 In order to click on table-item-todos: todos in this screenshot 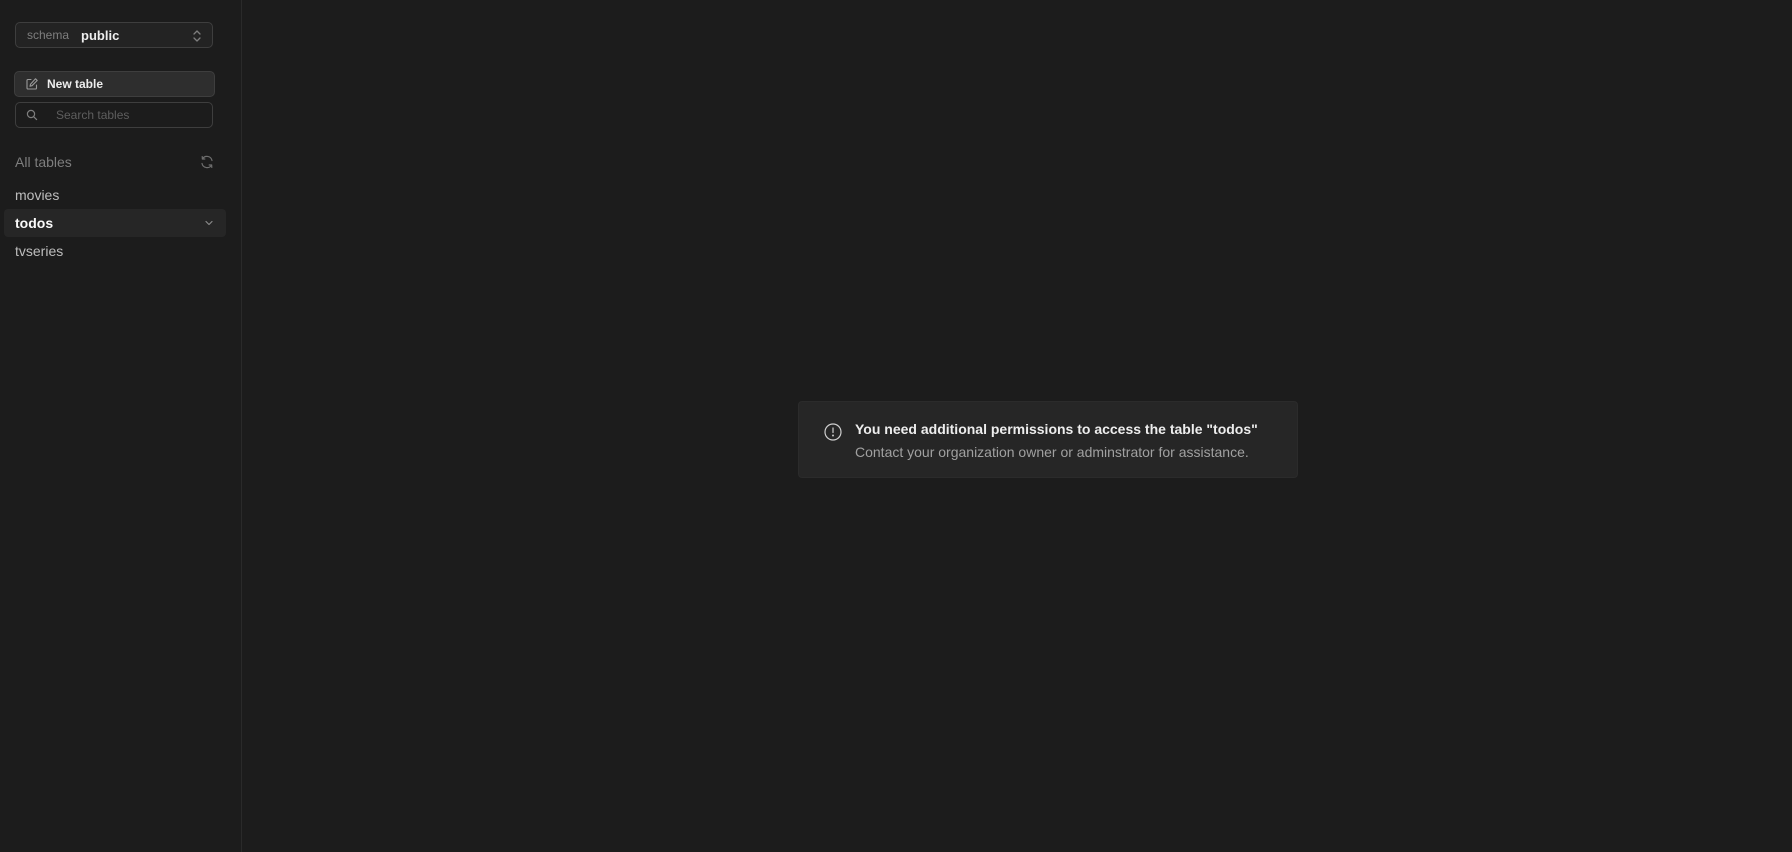, I will do `click(115, 223)`.